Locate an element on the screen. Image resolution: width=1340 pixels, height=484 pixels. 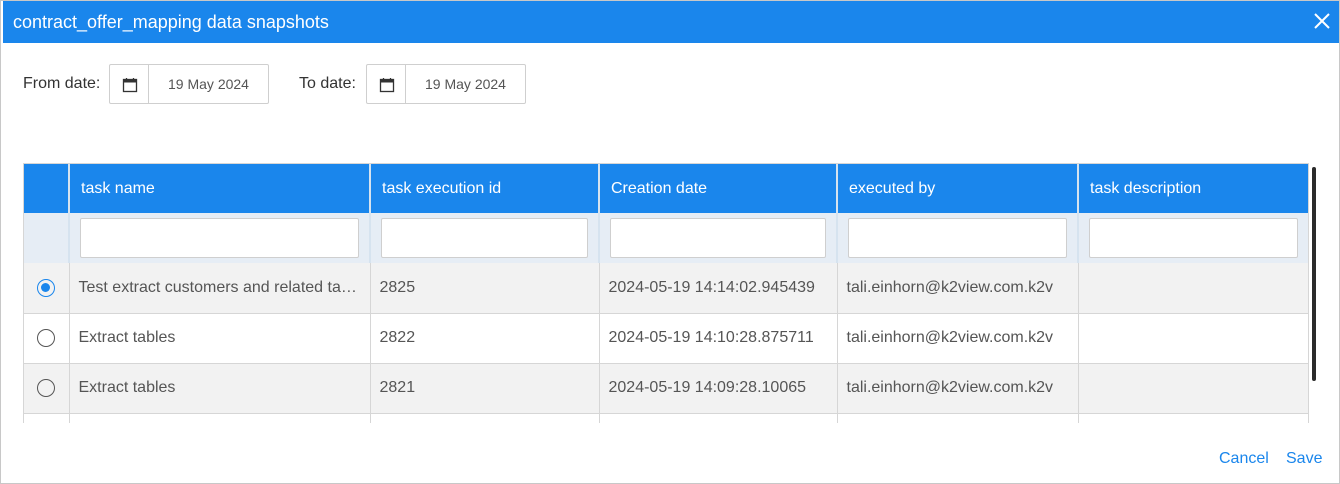
executed-by-filter-input is located at coordinates (957, 238).